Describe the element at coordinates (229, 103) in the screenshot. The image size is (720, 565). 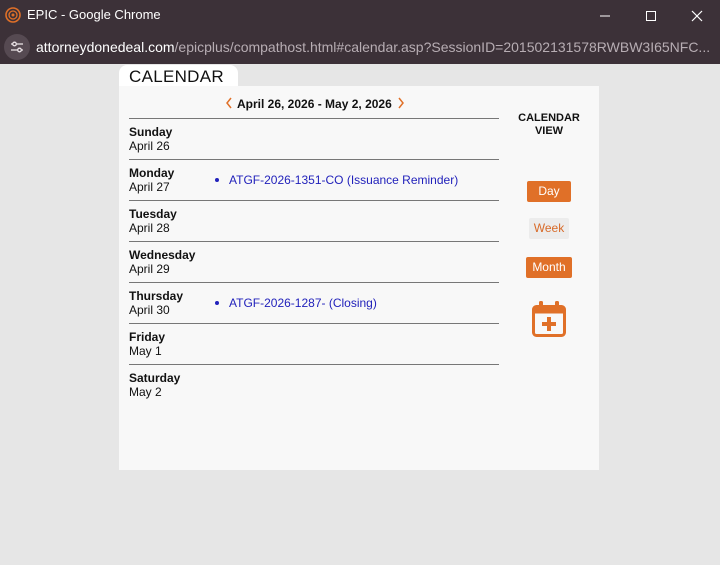
I see `chevron-left-icon` at that location.